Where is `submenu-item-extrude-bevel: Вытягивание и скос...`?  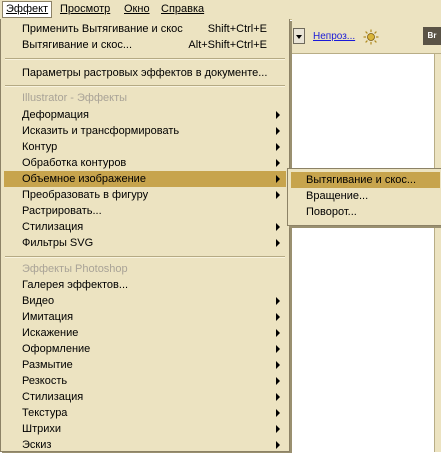
submenu-item-extrude-bevel: Вытягивание и скос... is located at coordinates (365, 180).